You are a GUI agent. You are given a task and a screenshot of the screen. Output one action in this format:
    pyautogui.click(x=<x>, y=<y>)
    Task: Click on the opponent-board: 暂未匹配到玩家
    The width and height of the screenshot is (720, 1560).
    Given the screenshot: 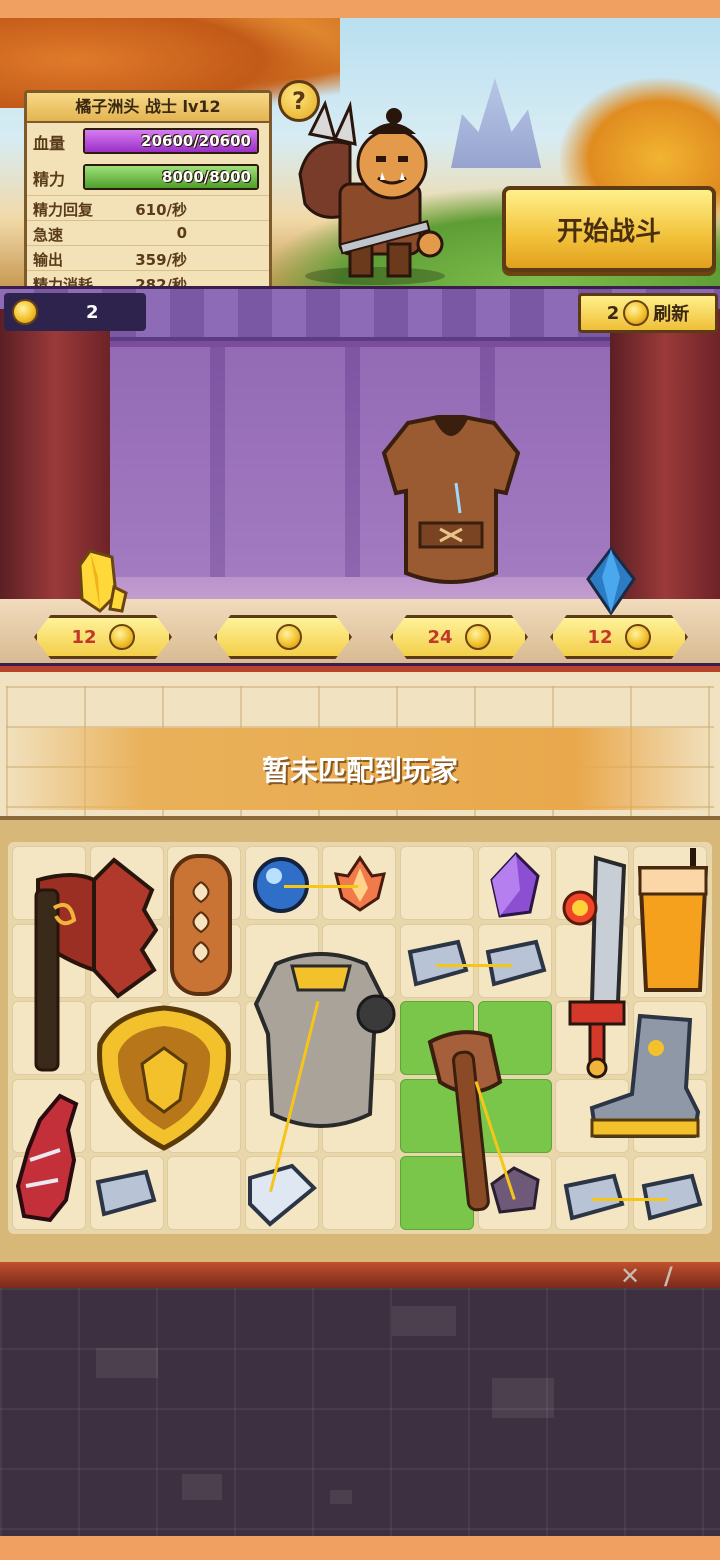 What is the action you would take?
    pyautogui.click(x=360, y=743)
    